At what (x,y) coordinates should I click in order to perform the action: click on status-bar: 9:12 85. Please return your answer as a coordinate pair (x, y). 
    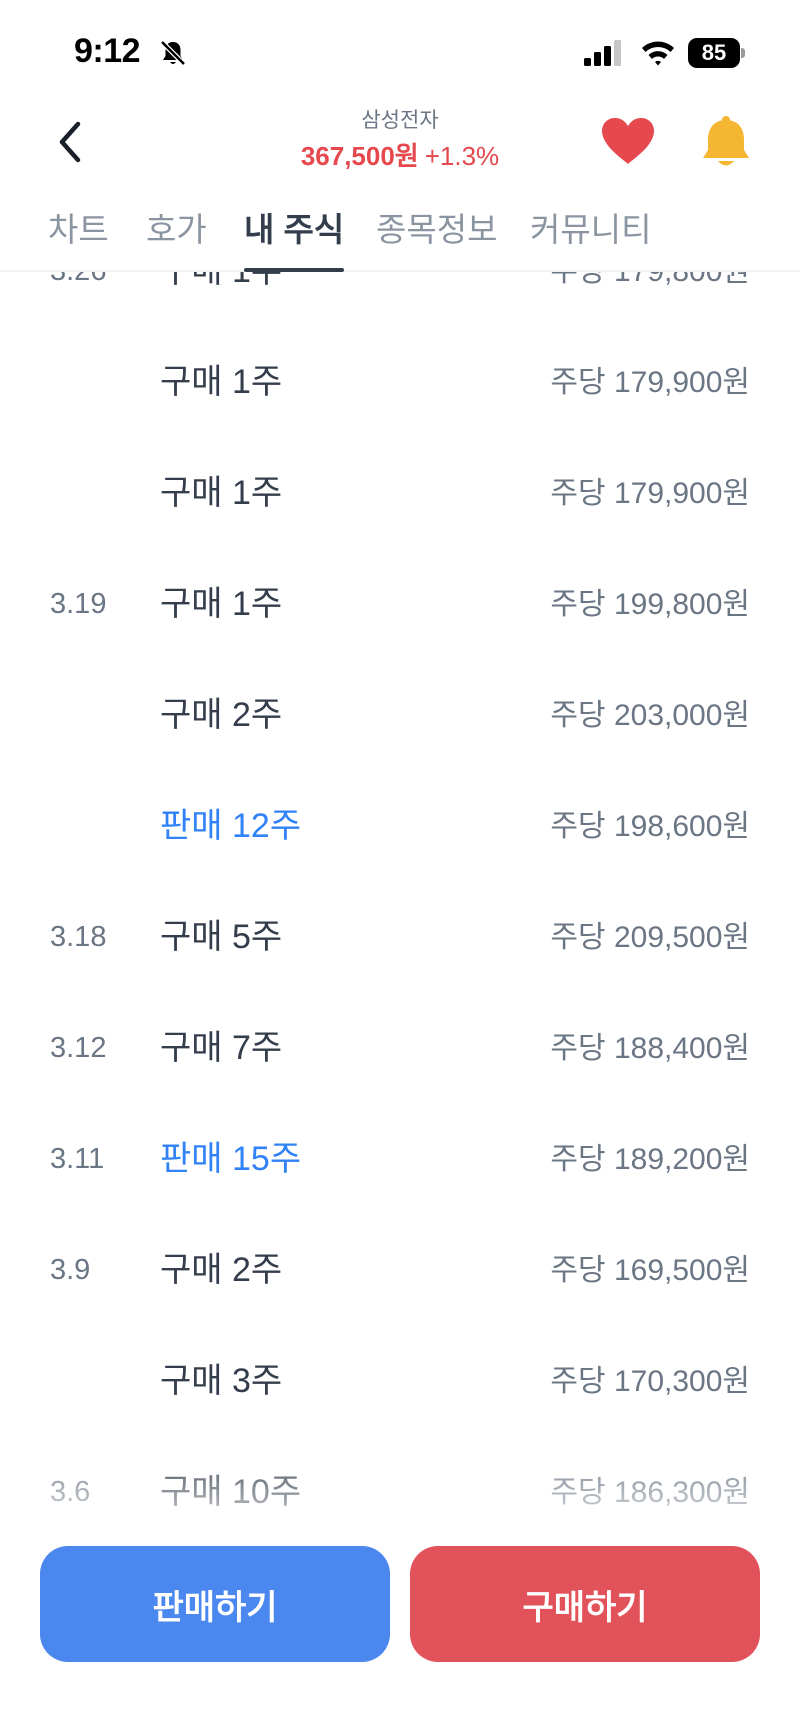
    Looking at the image, I should click on (400, 50).